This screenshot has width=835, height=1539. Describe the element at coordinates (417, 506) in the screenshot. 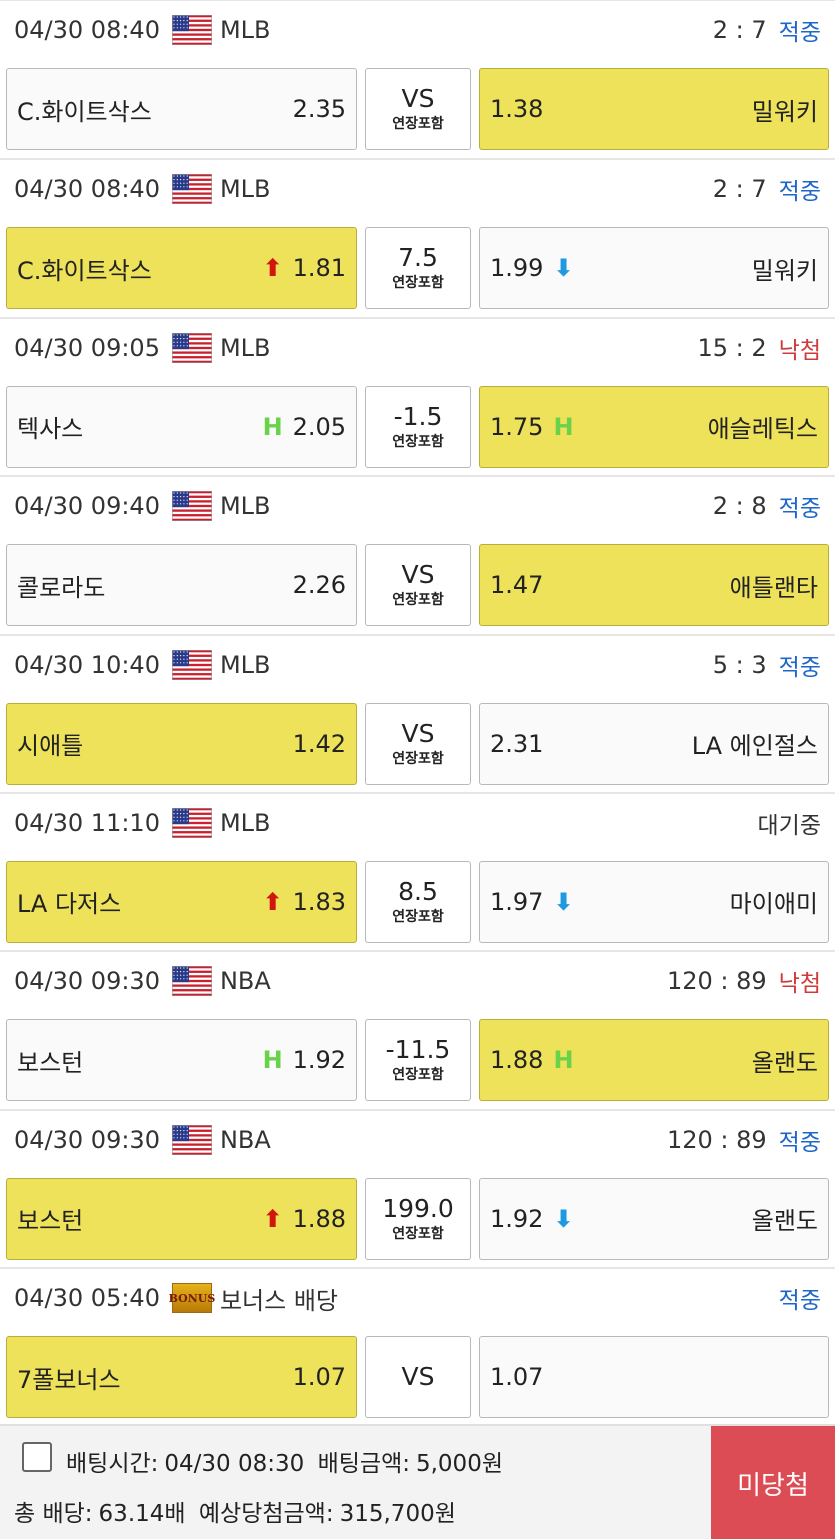

I see `bet-header: 04/30 09:40 MLB 2 : 8 적중` at that location.